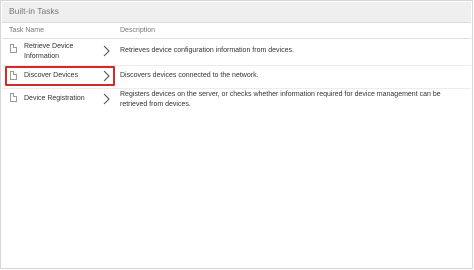  I want to click on column-header-task-name: Task Name, so click(27, 30).